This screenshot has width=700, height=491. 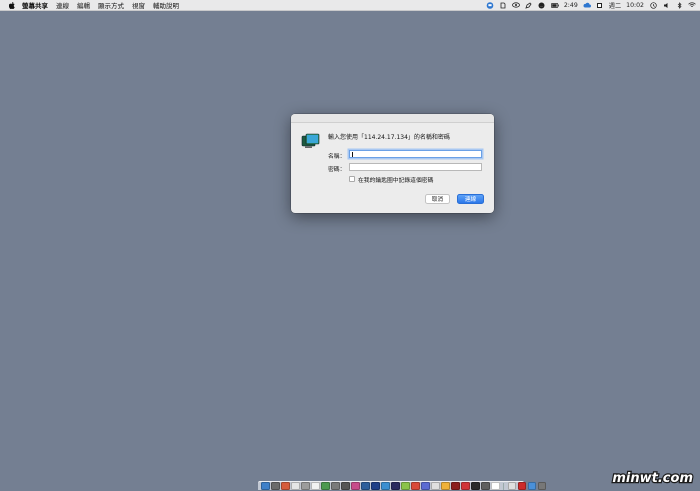 I want to click on dock, so click(x=402, y=486).